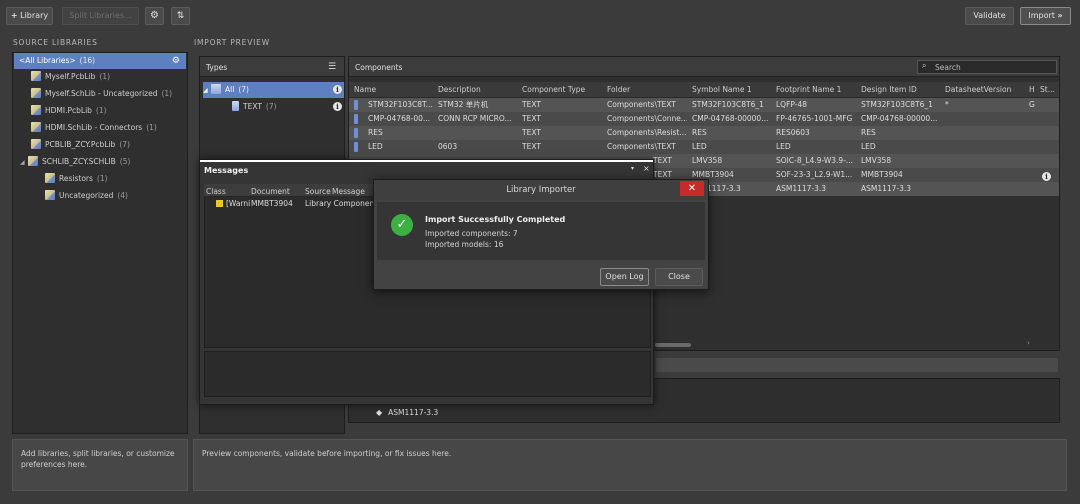 This screenshot has width=1080, height=504. Describe the element at coordinates (817, 90) in the screenshot. I see `column-footprint-name: Footprint Name 1` at that location.